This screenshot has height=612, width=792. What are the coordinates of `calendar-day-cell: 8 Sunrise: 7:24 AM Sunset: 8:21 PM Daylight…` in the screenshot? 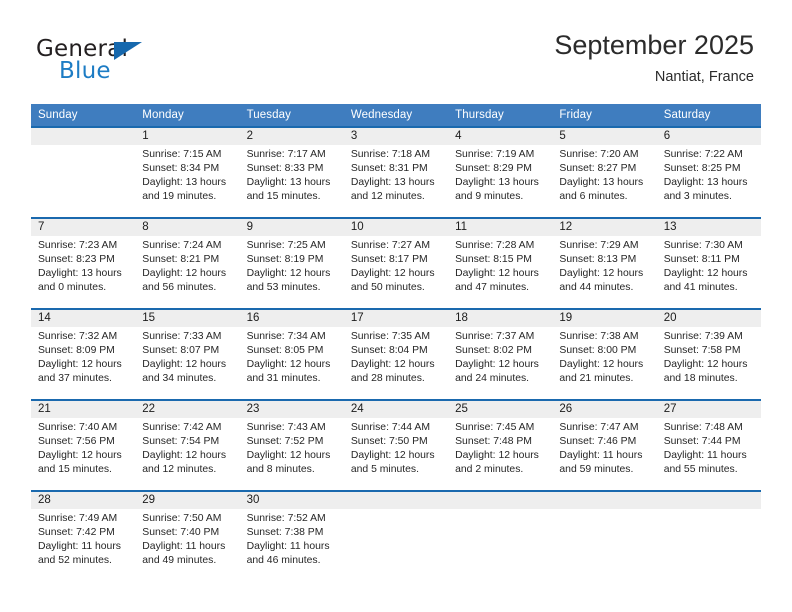 It's located at (187, 263).